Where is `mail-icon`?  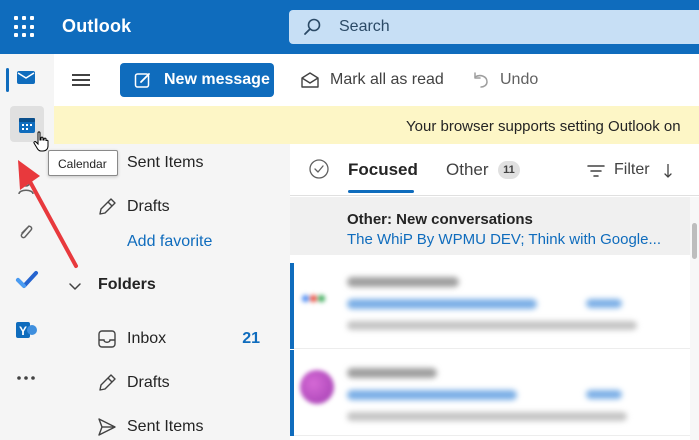 mail-icon is located at coordinates (26, 77).